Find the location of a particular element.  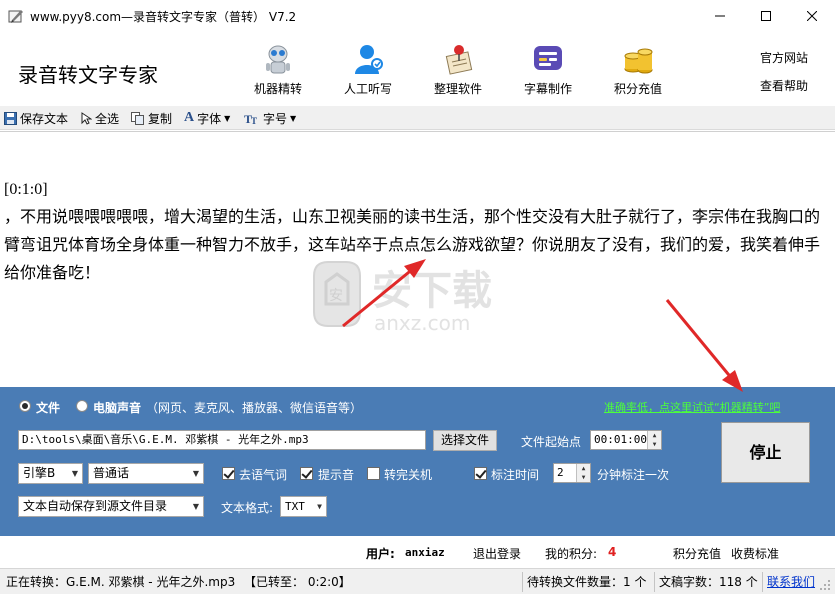

nav-machine-transcribe: 机器精转 is located at coordinates (278, 72).